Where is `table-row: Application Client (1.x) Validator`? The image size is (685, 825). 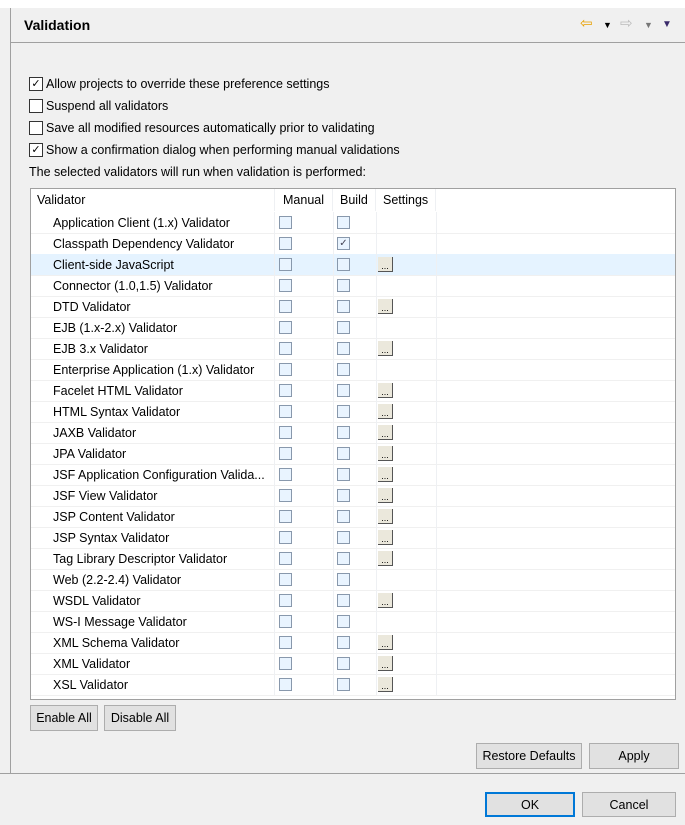
table-row: Application Client (1.x) Validator is located at coordinates (353, 223).